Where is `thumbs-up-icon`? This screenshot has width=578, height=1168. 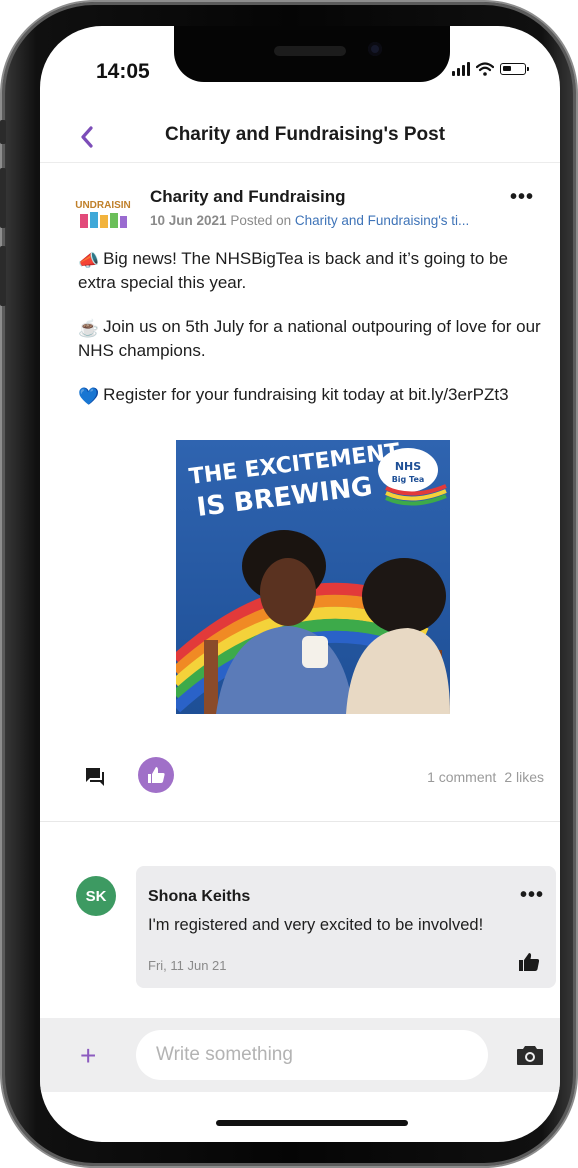 thumbs-up-icon is located at coordinates (156, 775).